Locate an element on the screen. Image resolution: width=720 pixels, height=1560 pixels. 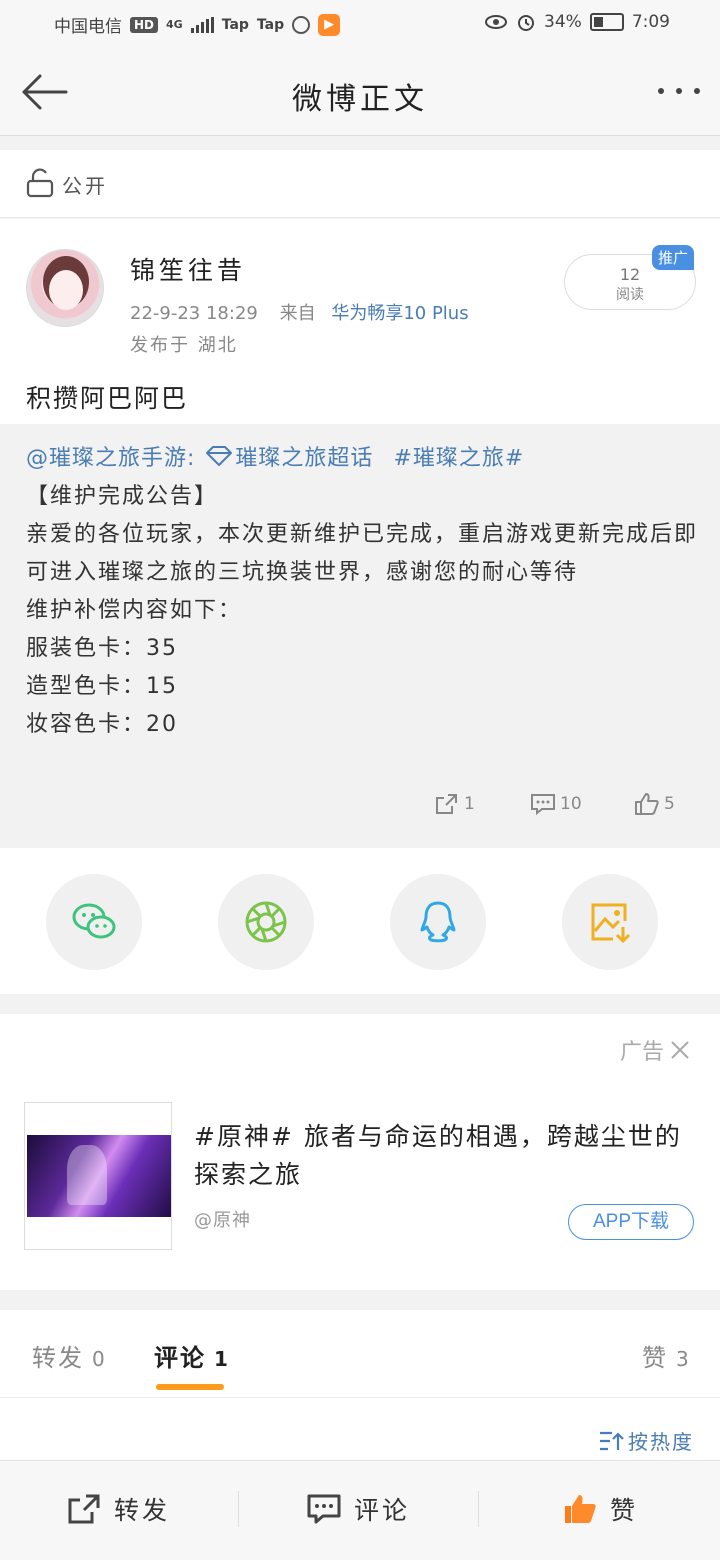
repost-stats: 1 10 5 is located at coordinates (360, 810).